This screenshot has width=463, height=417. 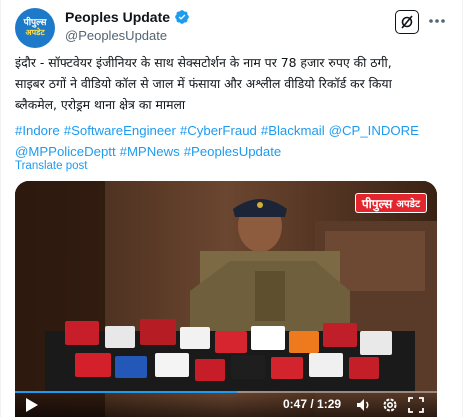 I want to click on volume-icon, so click(x=364, y=405).